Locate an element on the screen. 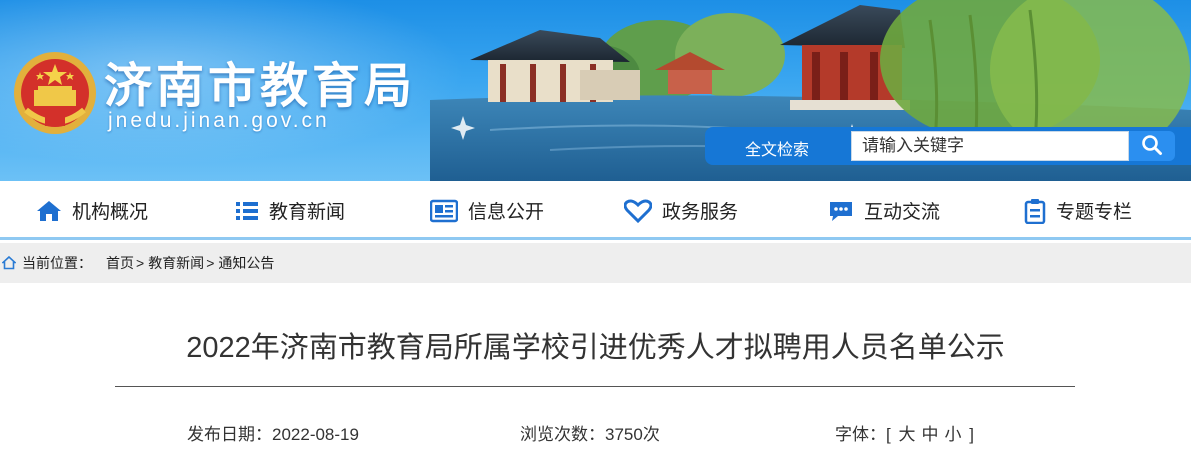 Image resolution: width=1191 pixels, height=462 pixels. search-icon is located at coordinates (1152, 144).